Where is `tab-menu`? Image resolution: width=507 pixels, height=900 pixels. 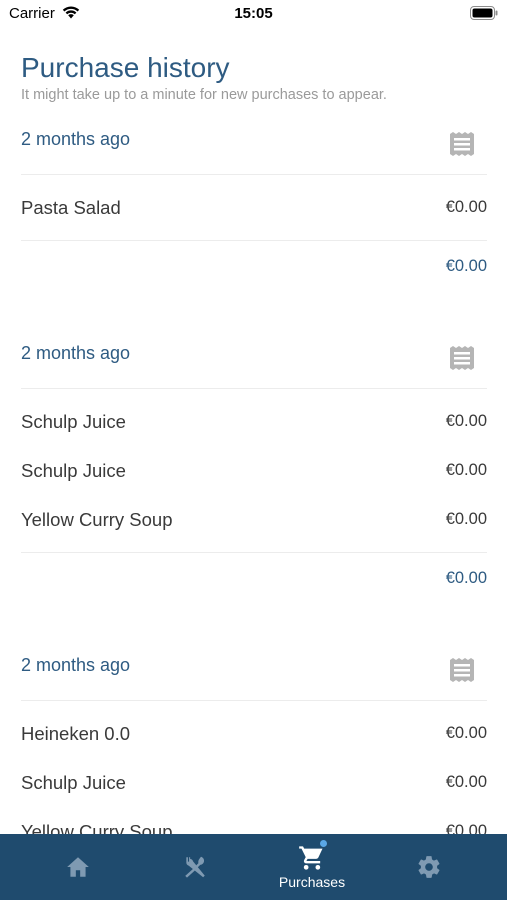 tab-menu is located at coordinates (195, 867).